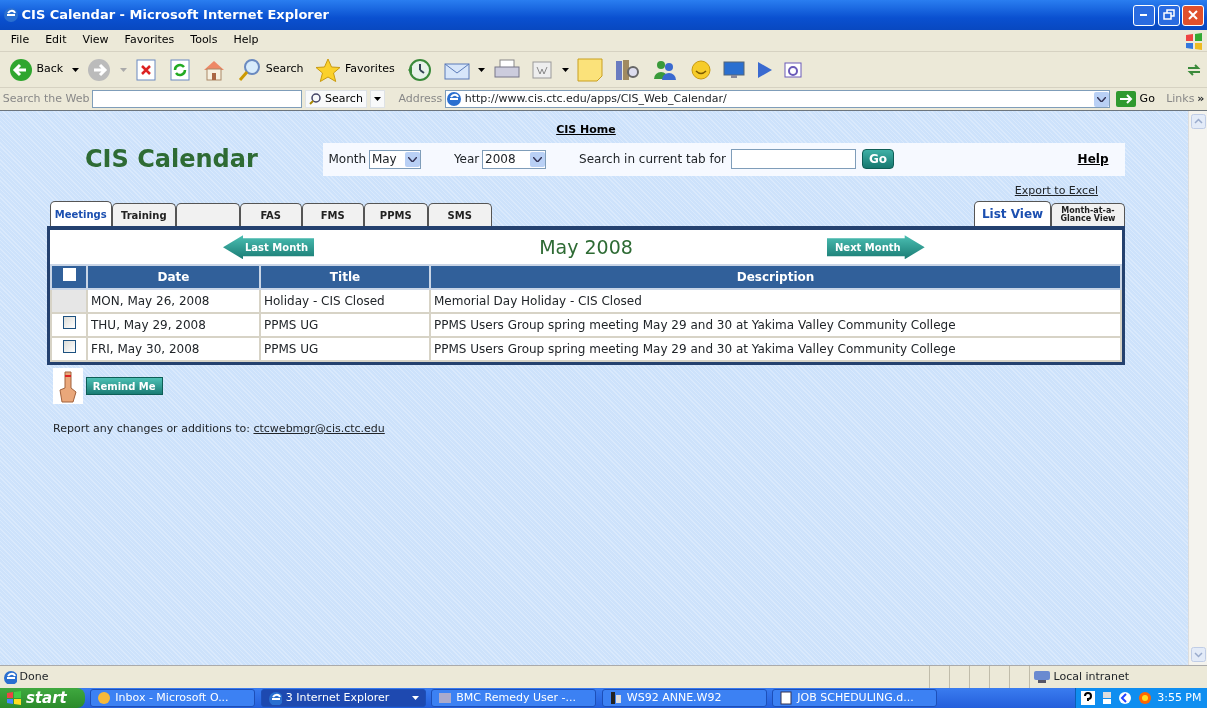 The image size is (1207, 708). Describe the element at coordinates (204, 40) in the screenshot. I see `menu-item: Tools` at that location.